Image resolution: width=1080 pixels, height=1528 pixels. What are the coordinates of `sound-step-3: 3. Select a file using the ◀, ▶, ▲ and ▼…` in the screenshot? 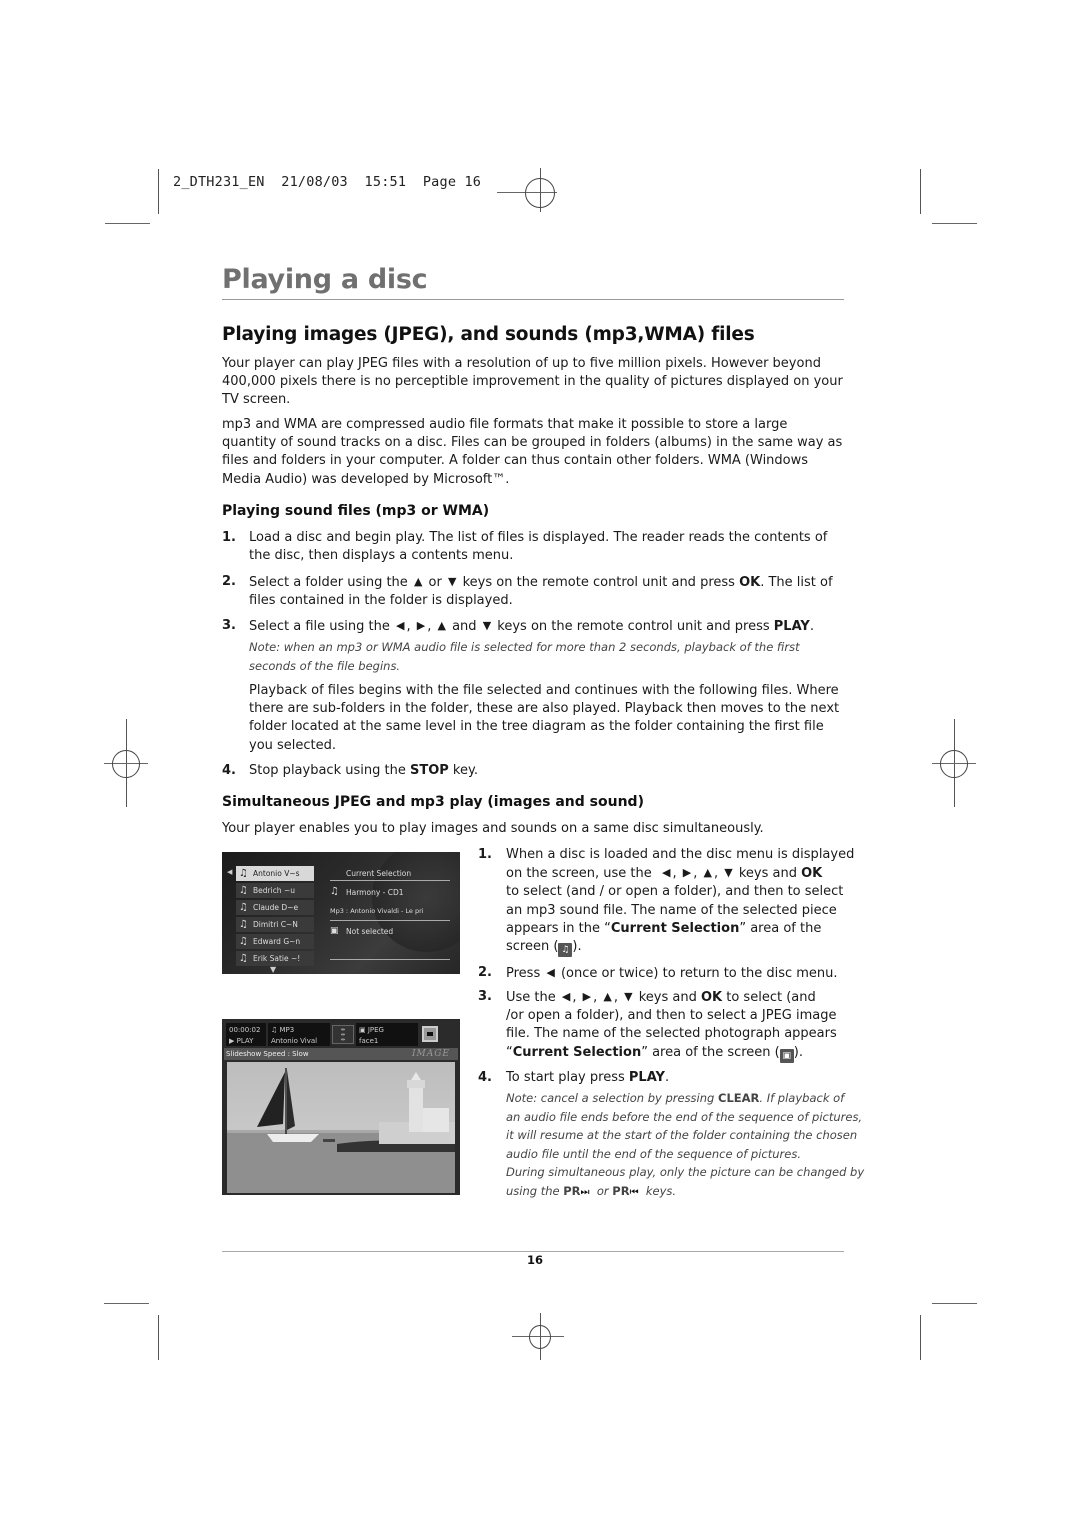 It's located at (533, 627).